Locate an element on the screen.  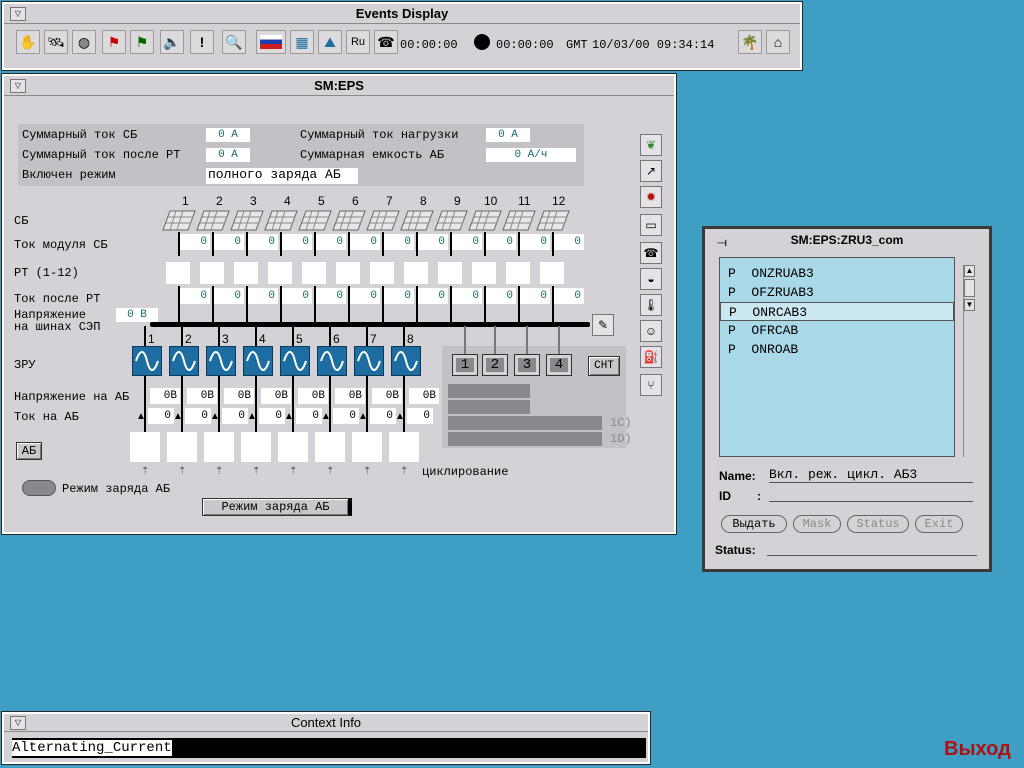
context-info-window: ▽ Context Info Alternating_Current is located at coordinates (326, 738).